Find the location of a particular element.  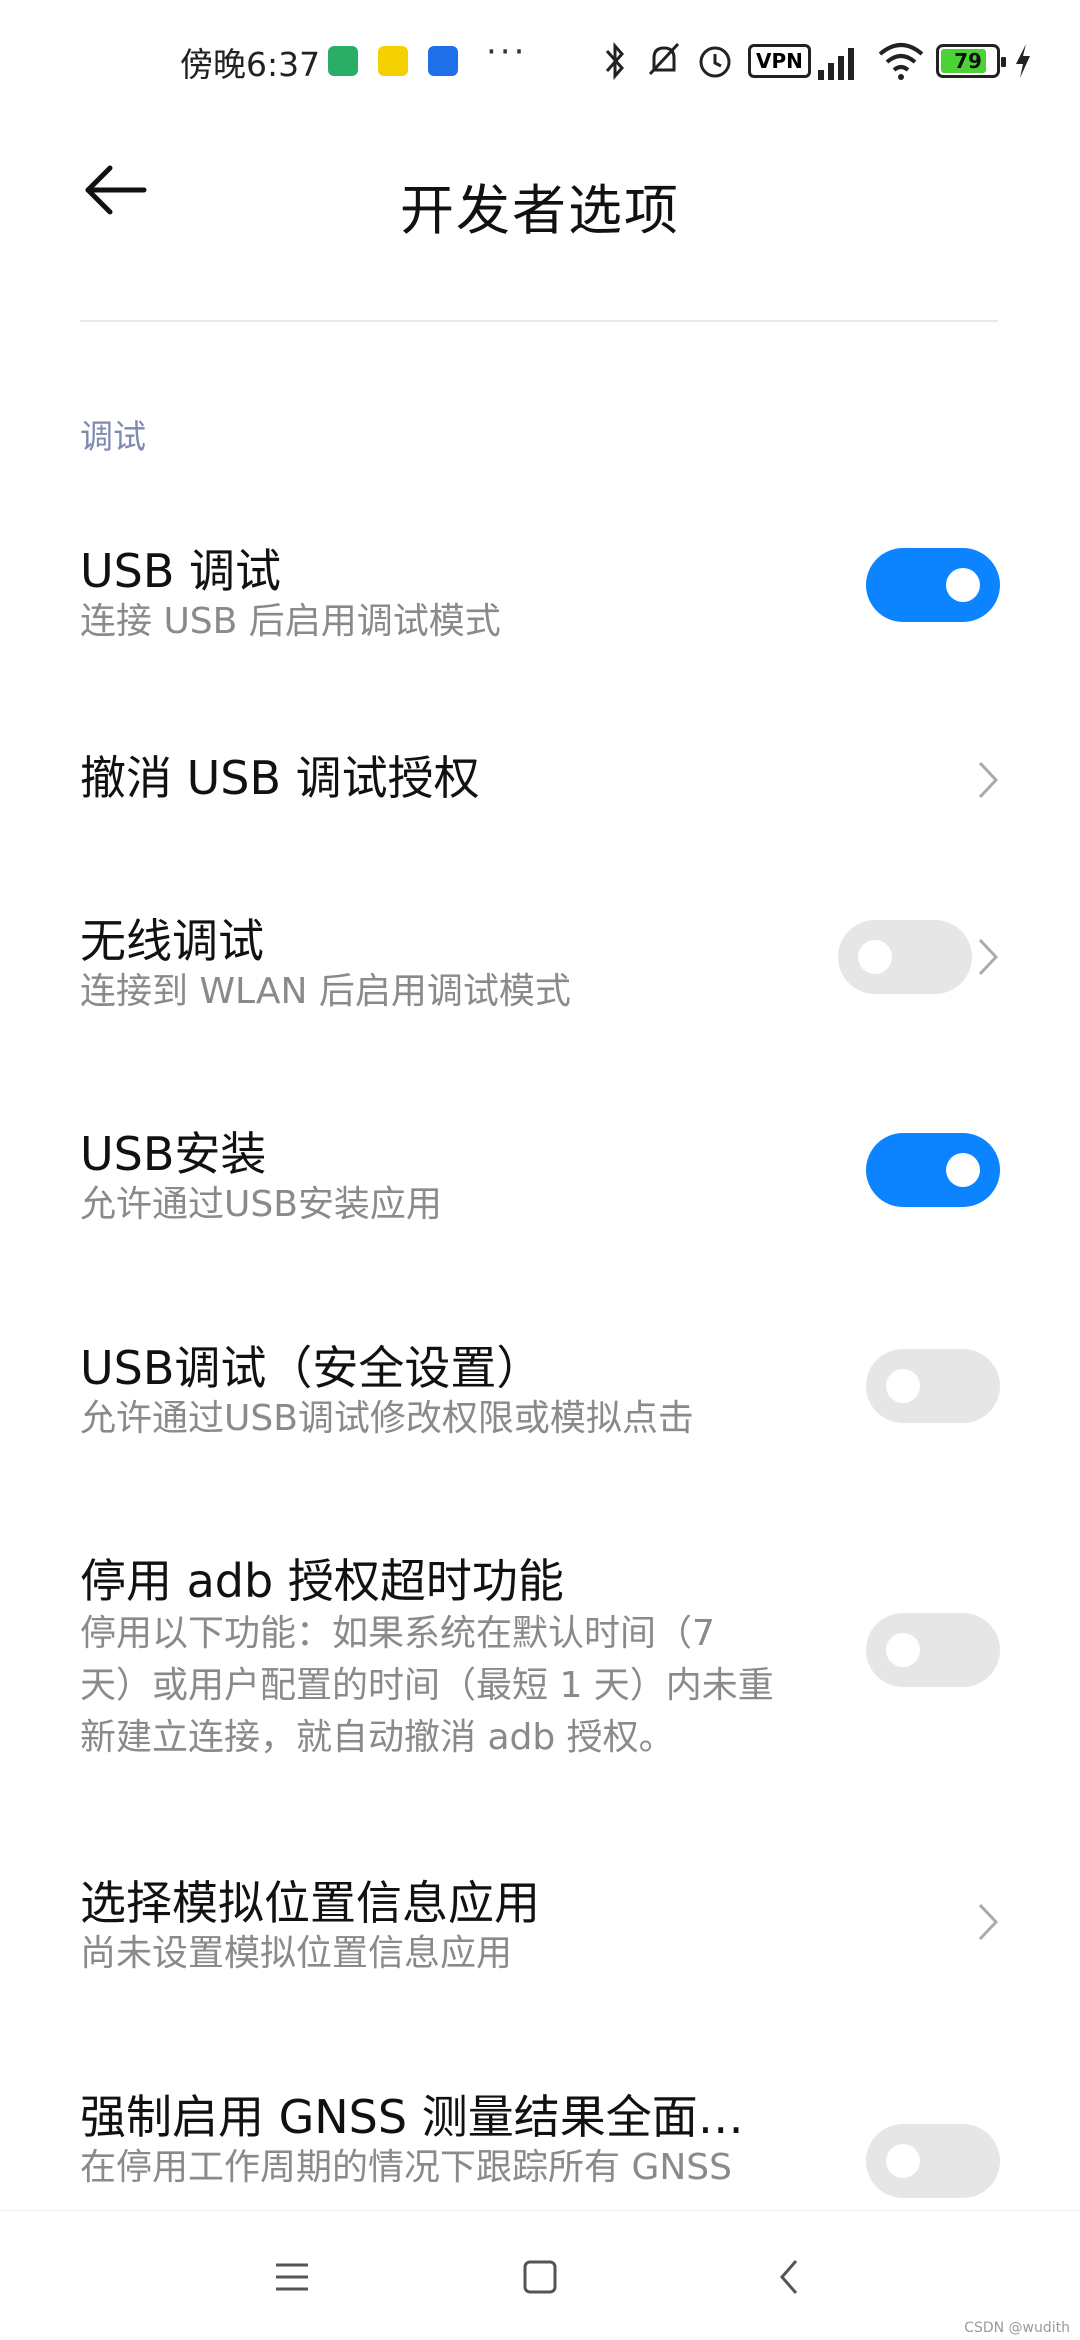

setting-title: USB安装 is located at coordinates (173, 1154).